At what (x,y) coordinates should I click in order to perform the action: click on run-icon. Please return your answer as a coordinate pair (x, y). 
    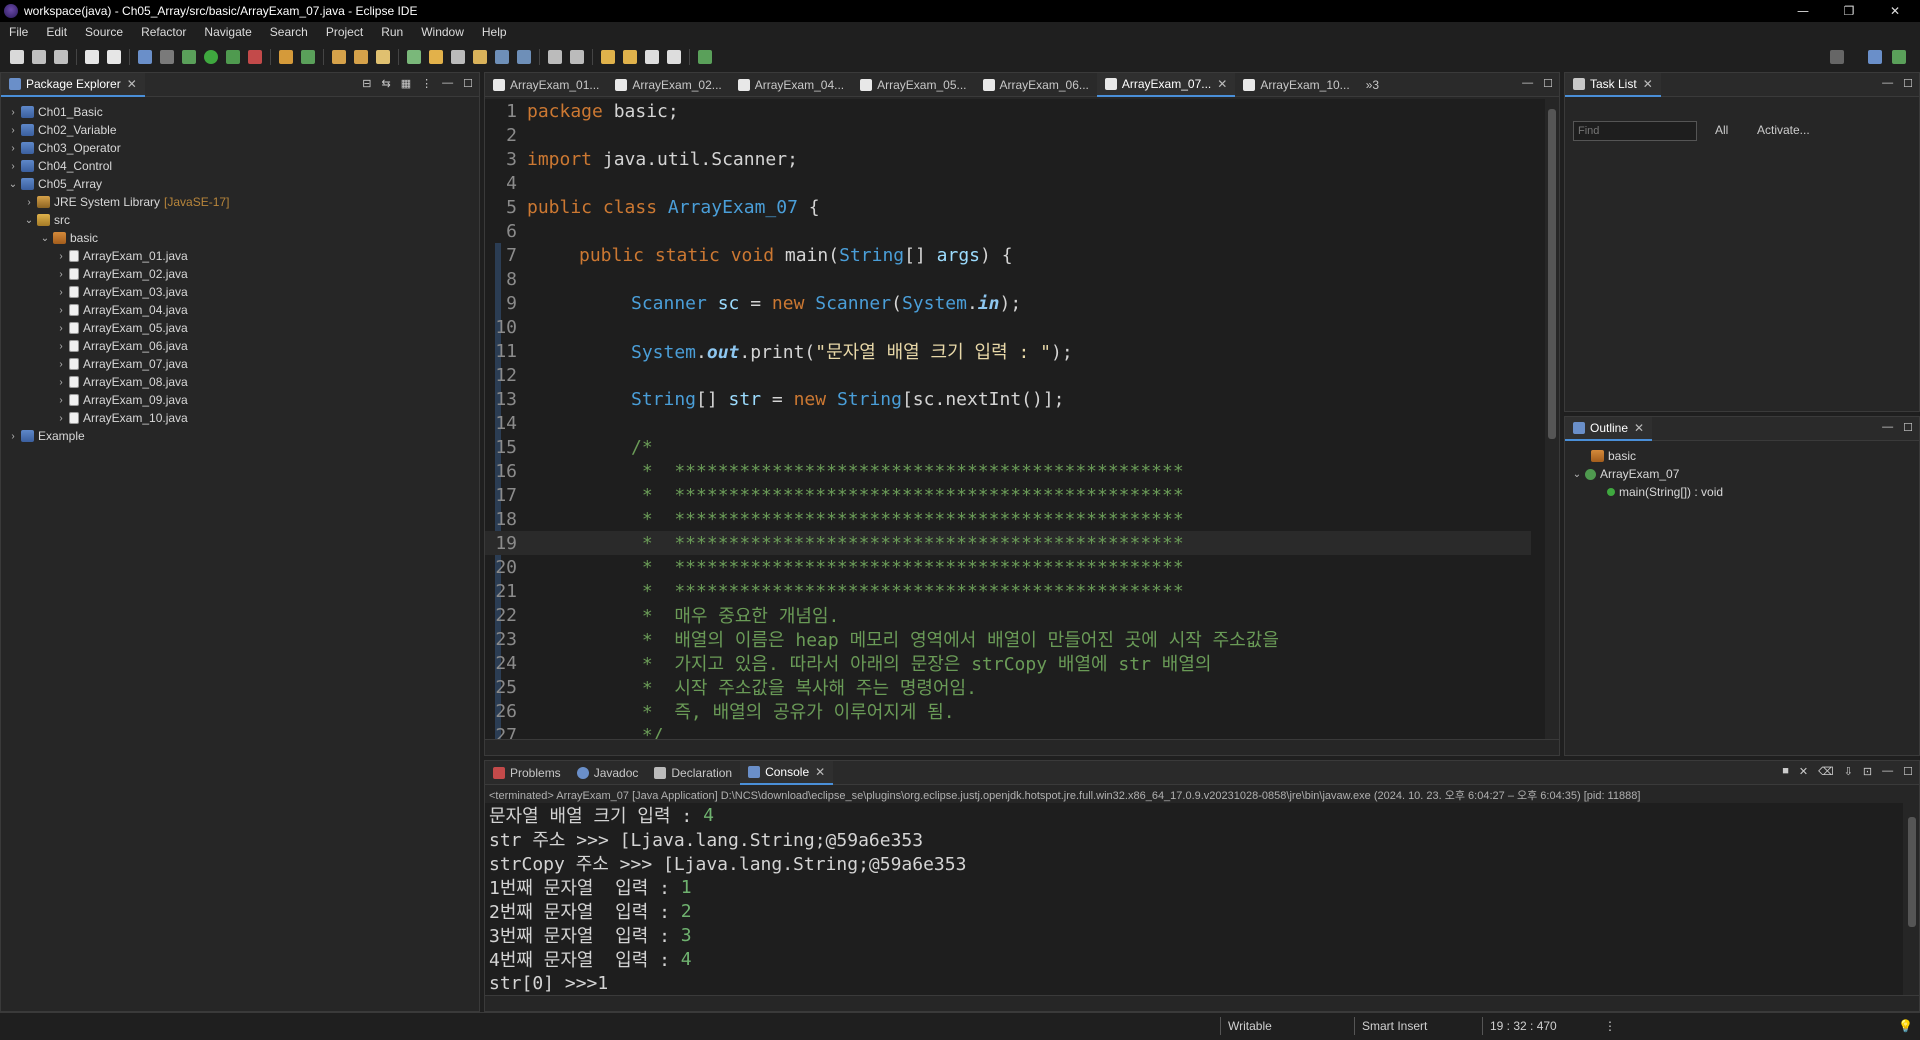
    Looking at the image, I should click on (211, 57).